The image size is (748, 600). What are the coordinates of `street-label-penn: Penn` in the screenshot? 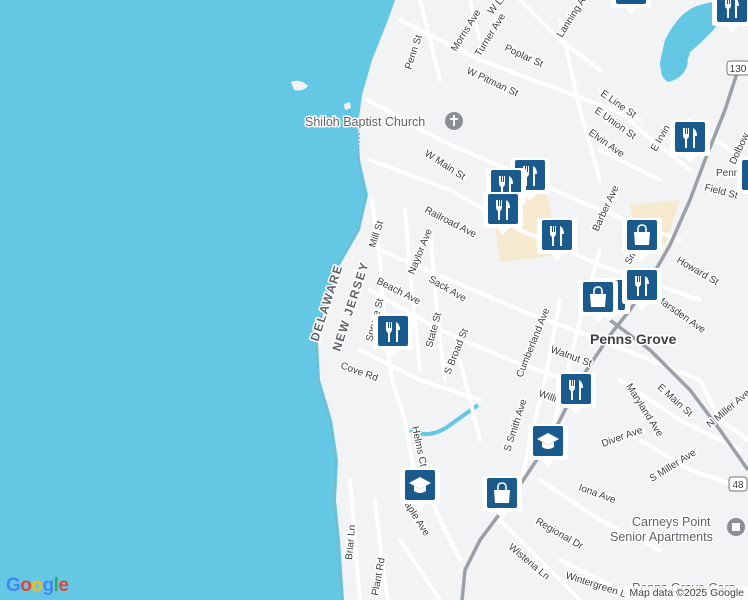 It's located at (727, 173).